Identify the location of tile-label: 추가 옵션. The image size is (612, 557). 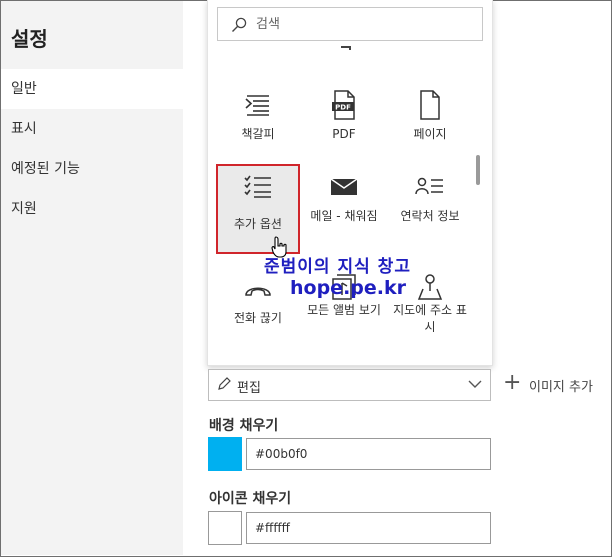
(258, 224).